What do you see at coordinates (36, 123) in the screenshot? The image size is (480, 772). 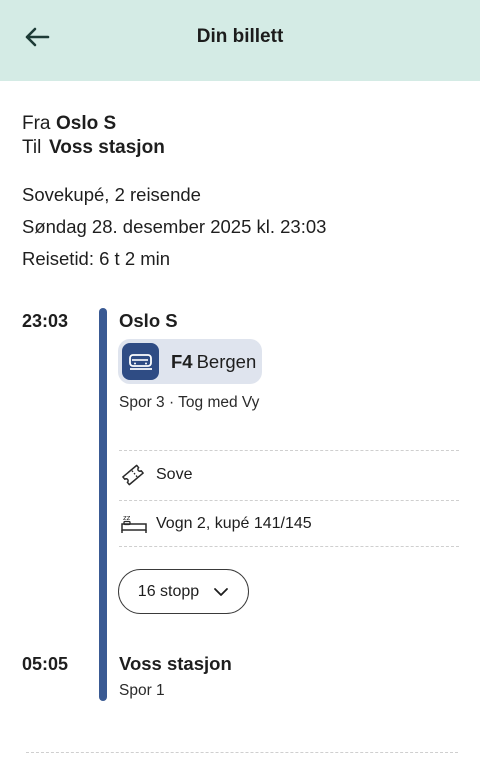 I see `from-label: Fra` at bounding box center [36, 123].